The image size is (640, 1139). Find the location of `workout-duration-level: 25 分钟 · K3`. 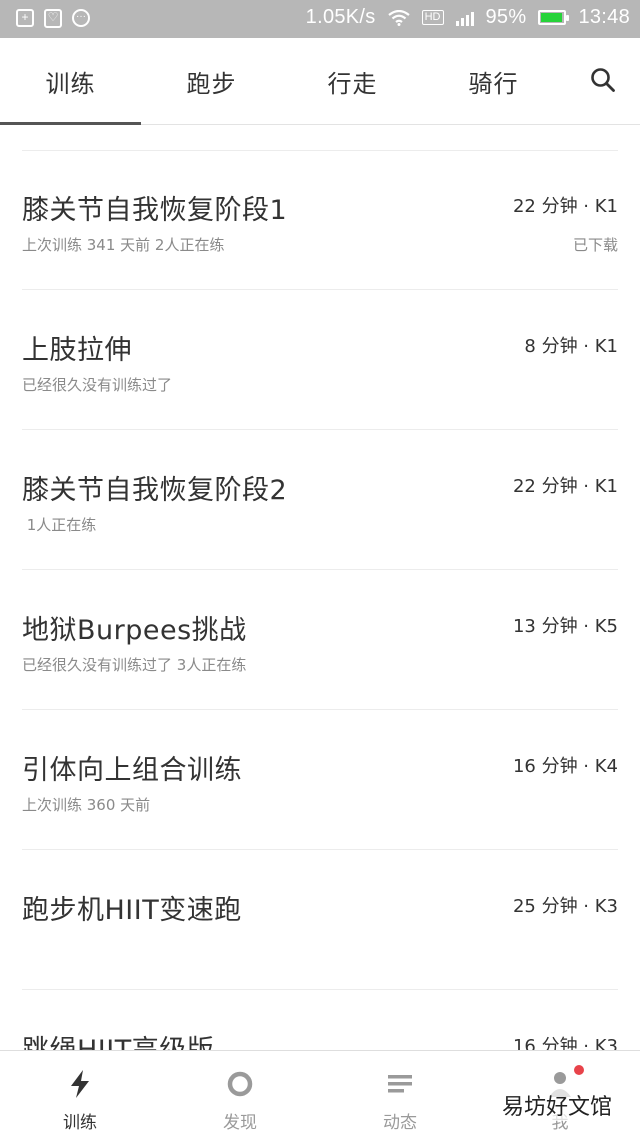

workout-duration-level: 25 分钟 · K3 is located at coordinates (565, 906).